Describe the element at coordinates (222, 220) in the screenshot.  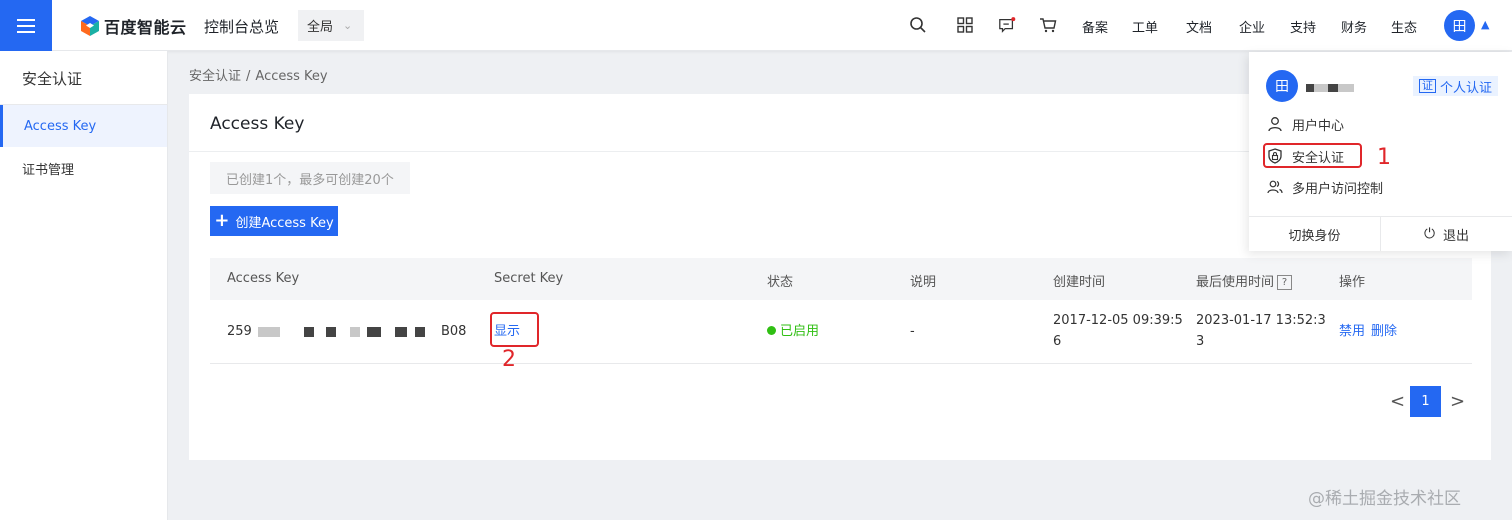
I see `plus-icon: +` at that location.